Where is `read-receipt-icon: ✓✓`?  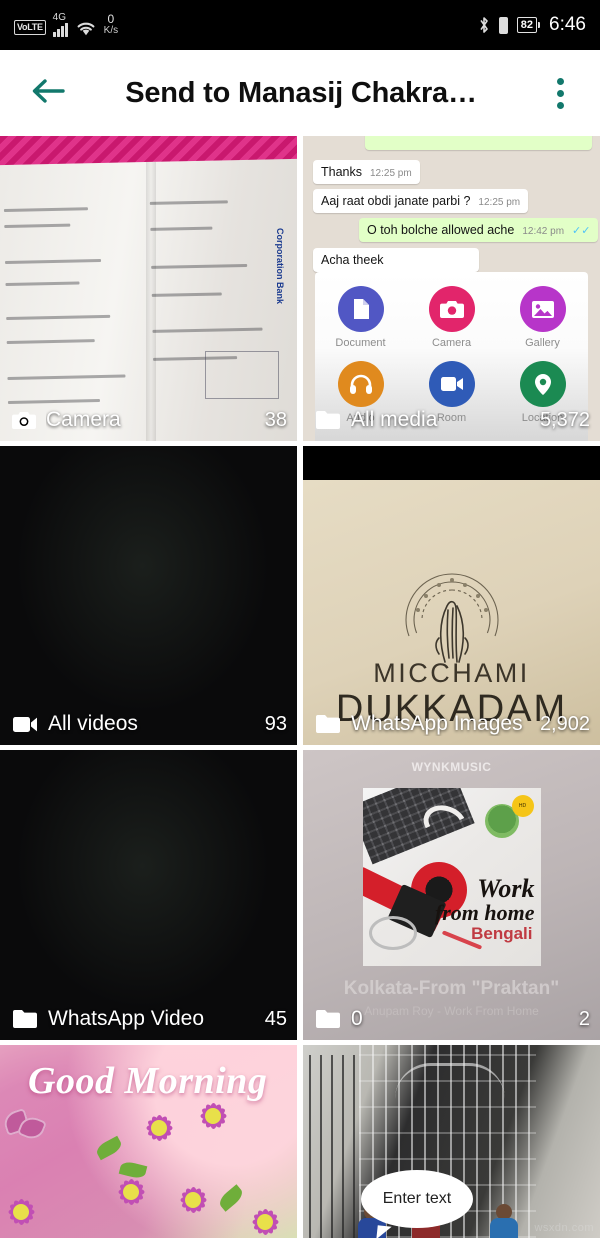 read-receipt-icon: ✓✓ is located at coordinates (581, 231).